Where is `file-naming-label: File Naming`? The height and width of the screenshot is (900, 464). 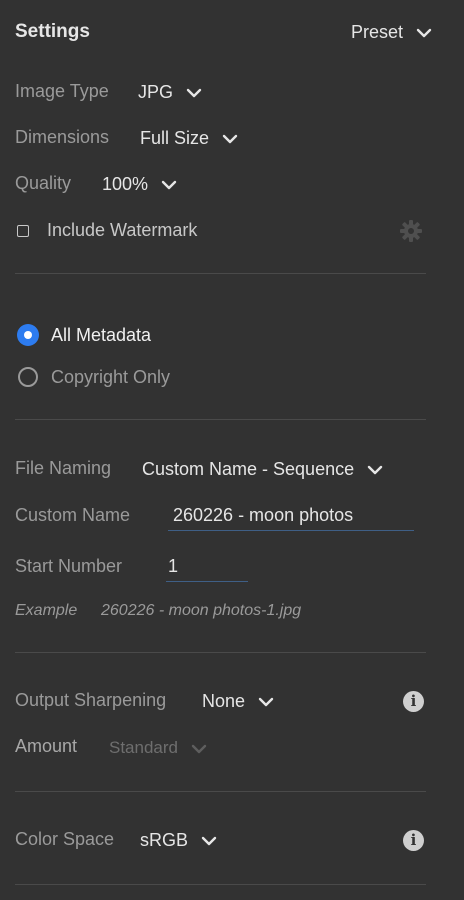
file-naming-label: File Naming is located at coordinates (63, 468).